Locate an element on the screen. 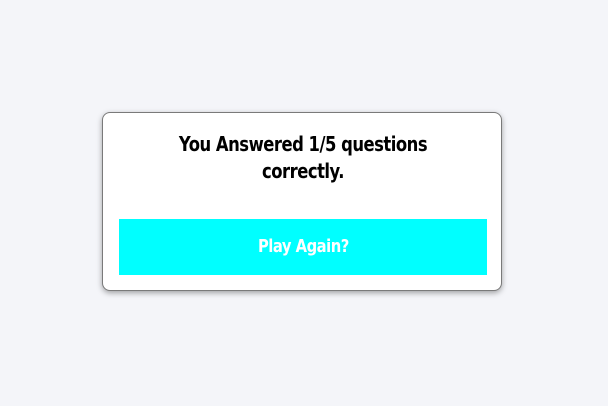 This screenshot has width=608, height=406. score-message: You Answered 1/5 questions correctly. is located at coordinates (303, 157).